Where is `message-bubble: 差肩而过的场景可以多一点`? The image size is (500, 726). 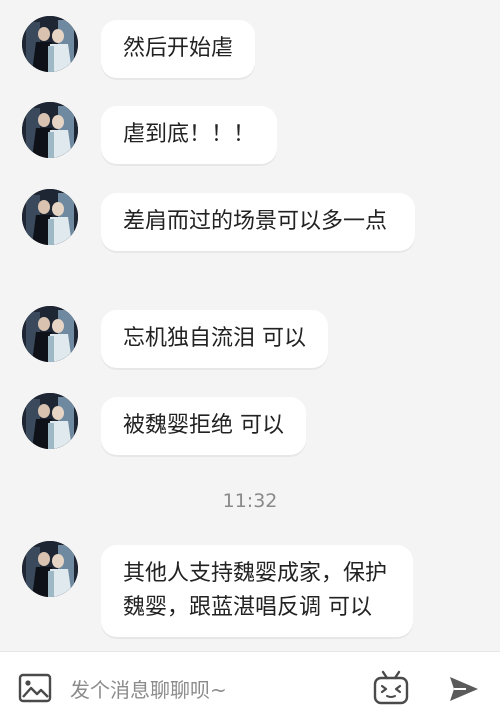 message-bubble: 差肩而过的场景可以多一点 is located at coordinates (258, 222).